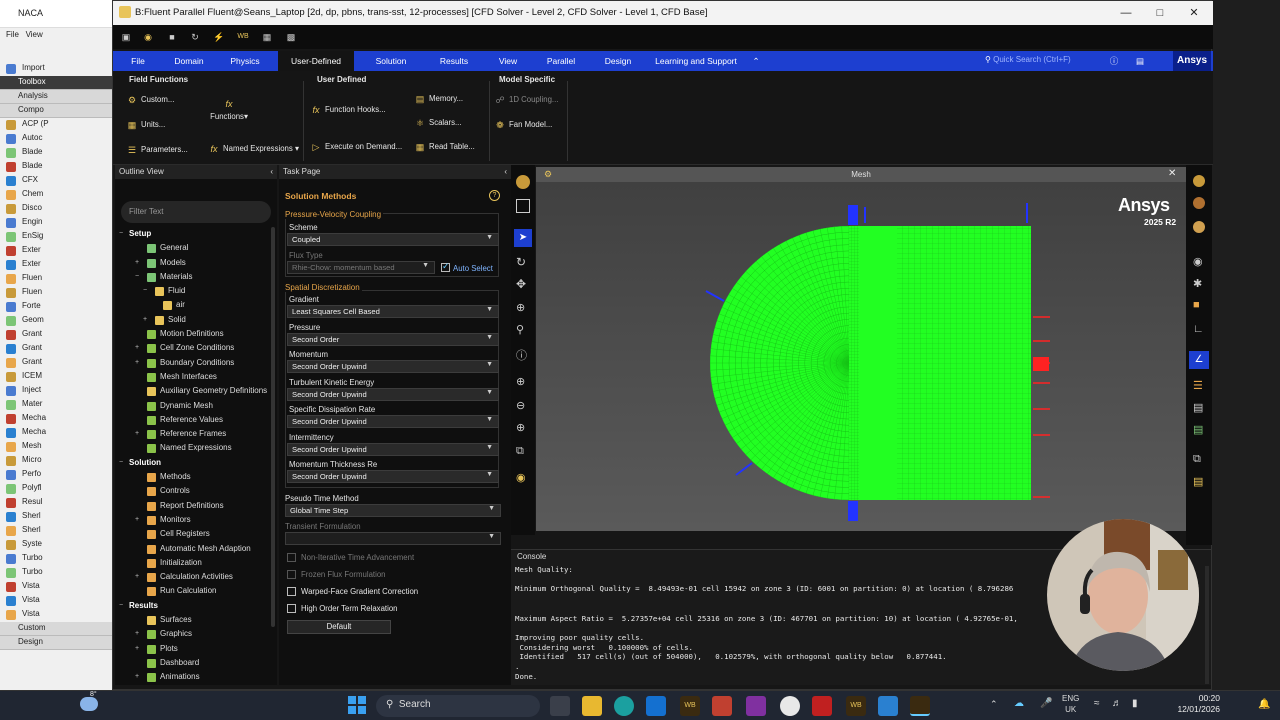  What do you see at coordinates (194, 620) in the screenshot?
I see `tree-item-surfaces: Surfaces` at bounding box center [194, 620].